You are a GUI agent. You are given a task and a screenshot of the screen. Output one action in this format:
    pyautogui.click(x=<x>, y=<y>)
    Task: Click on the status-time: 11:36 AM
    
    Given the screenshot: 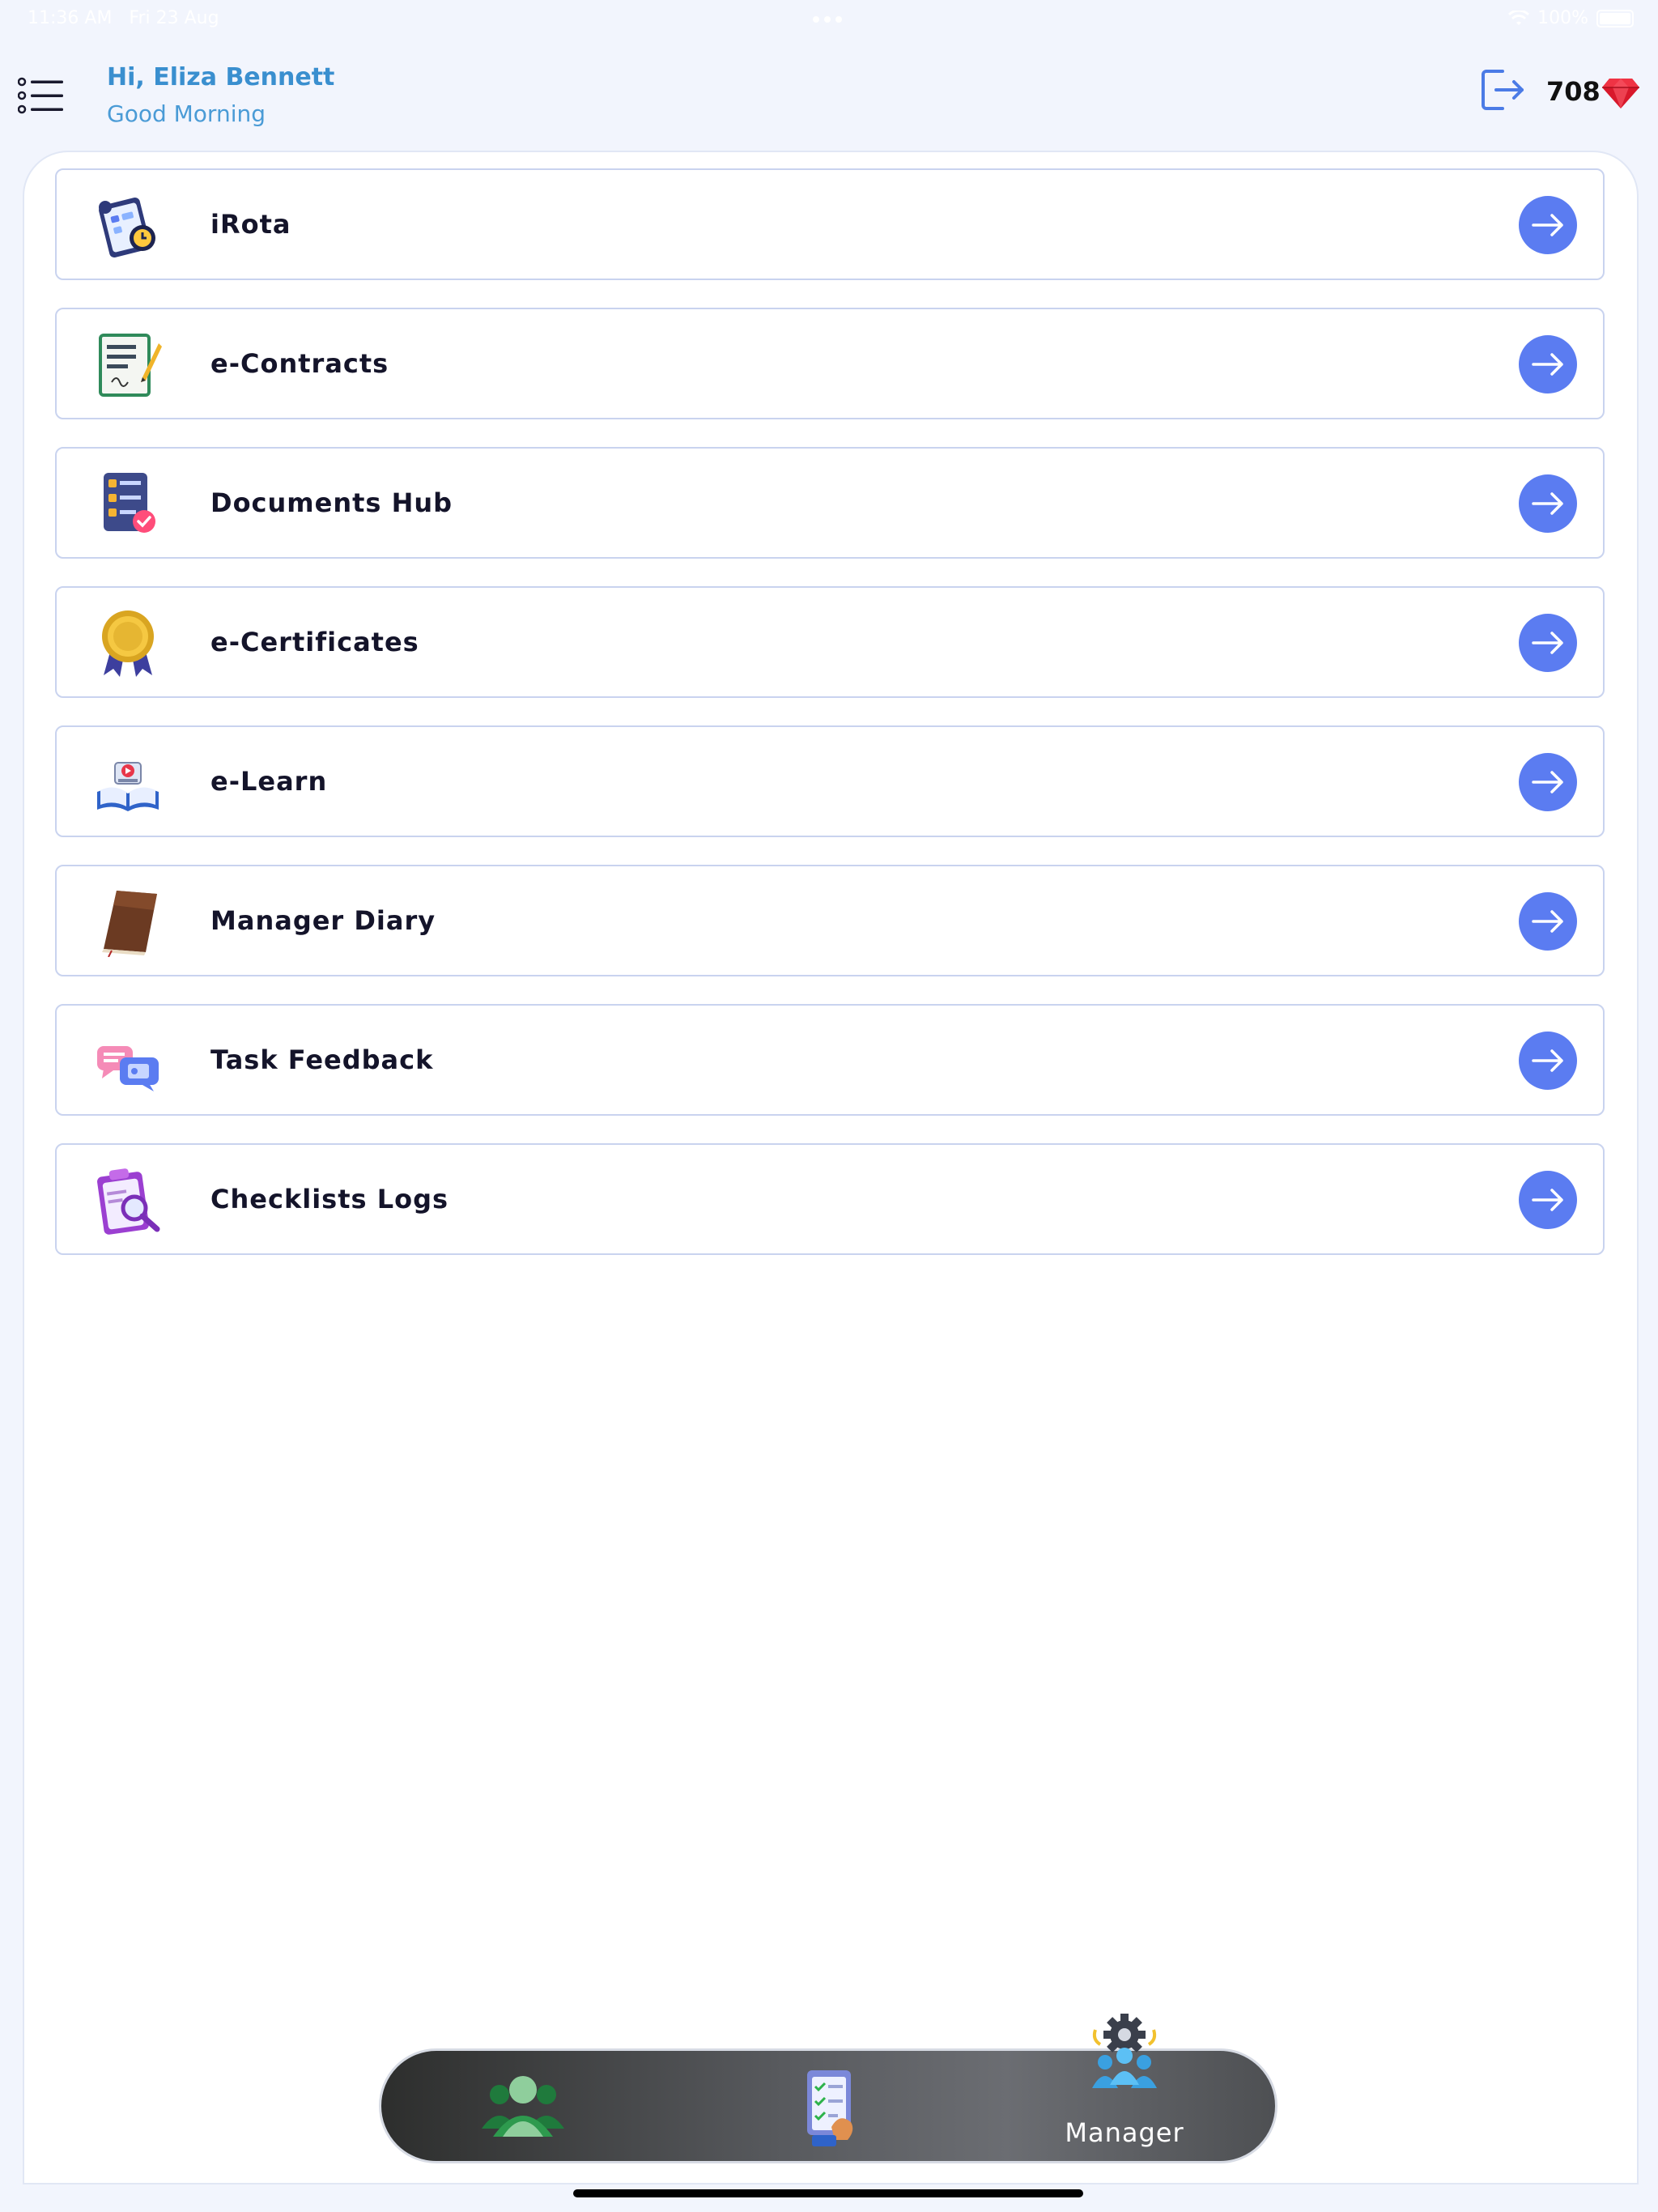 What is the action you would take?
    pyautogui.click(x=70, y=18)
    